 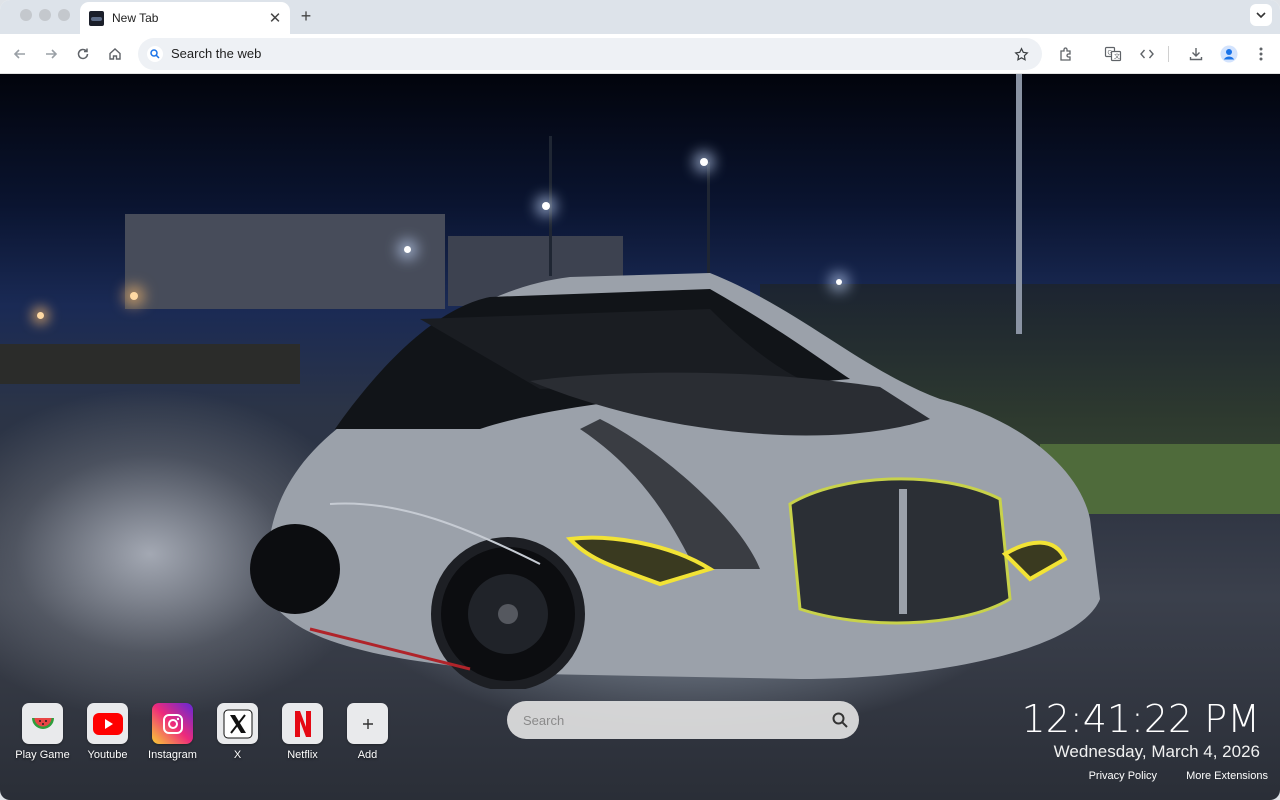 I want to click on shortcut-play-game: Play Game, so click(x=42, y=732).